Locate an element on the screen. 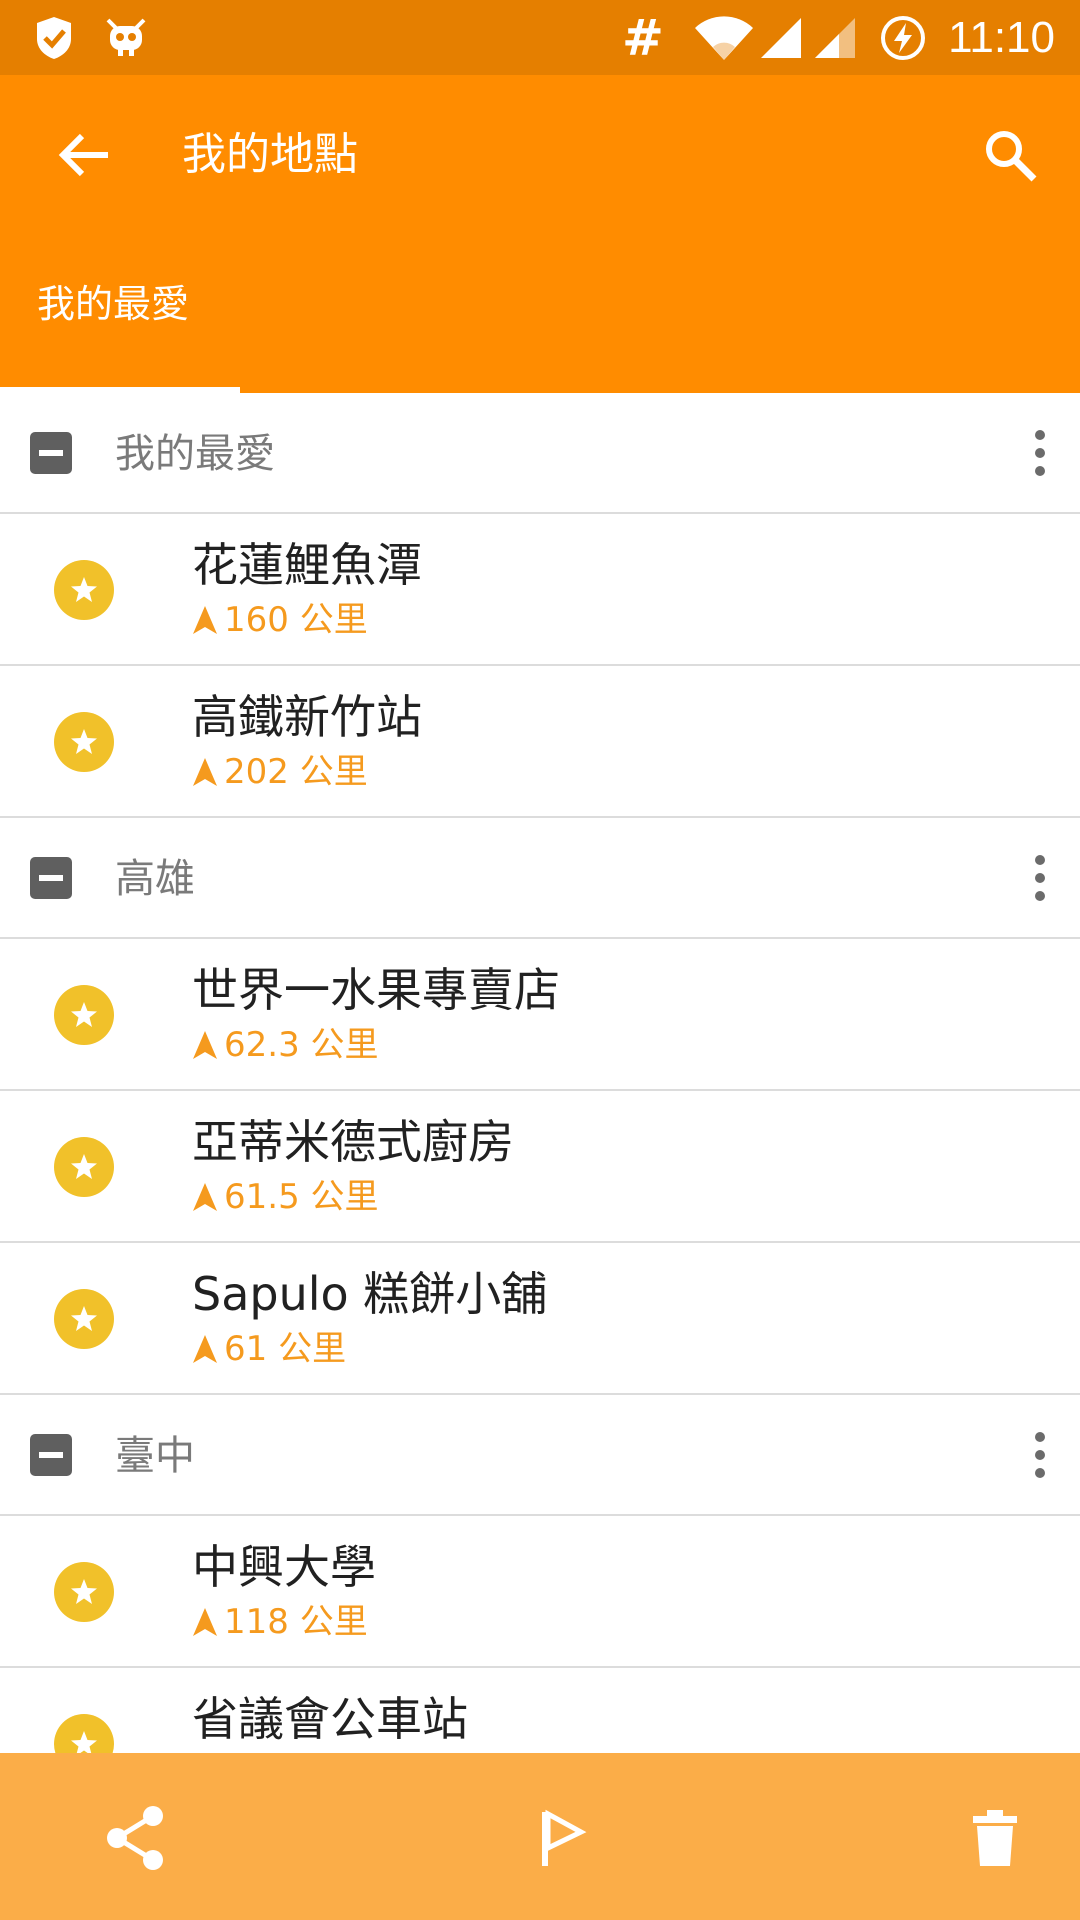 This screenshot has width=1080, height=1920. bottom-action-bar is located at coordinates (540, 1836).